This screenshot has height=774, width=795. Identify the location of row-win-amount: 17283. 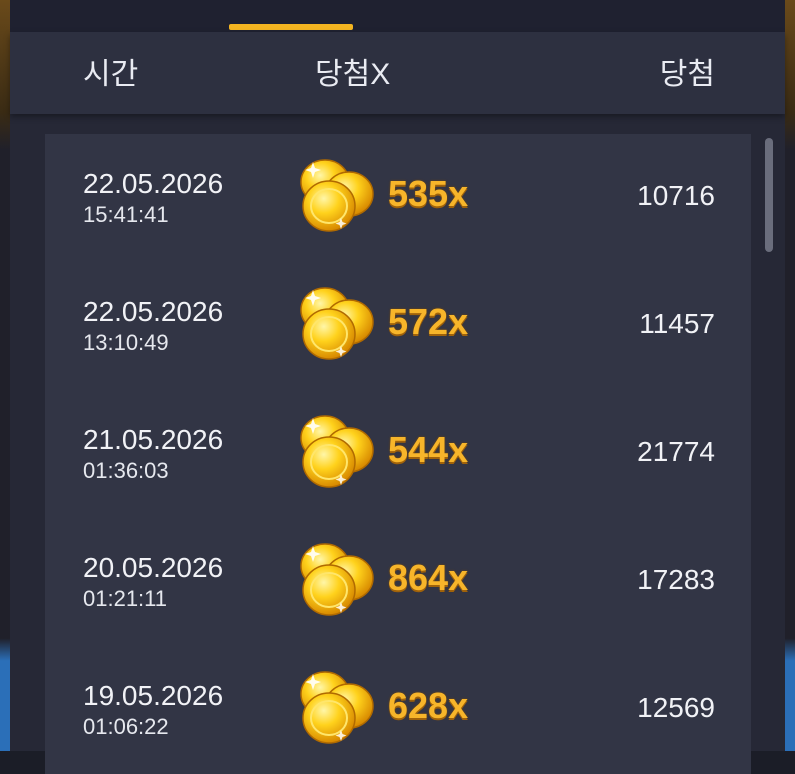
(676, 579).